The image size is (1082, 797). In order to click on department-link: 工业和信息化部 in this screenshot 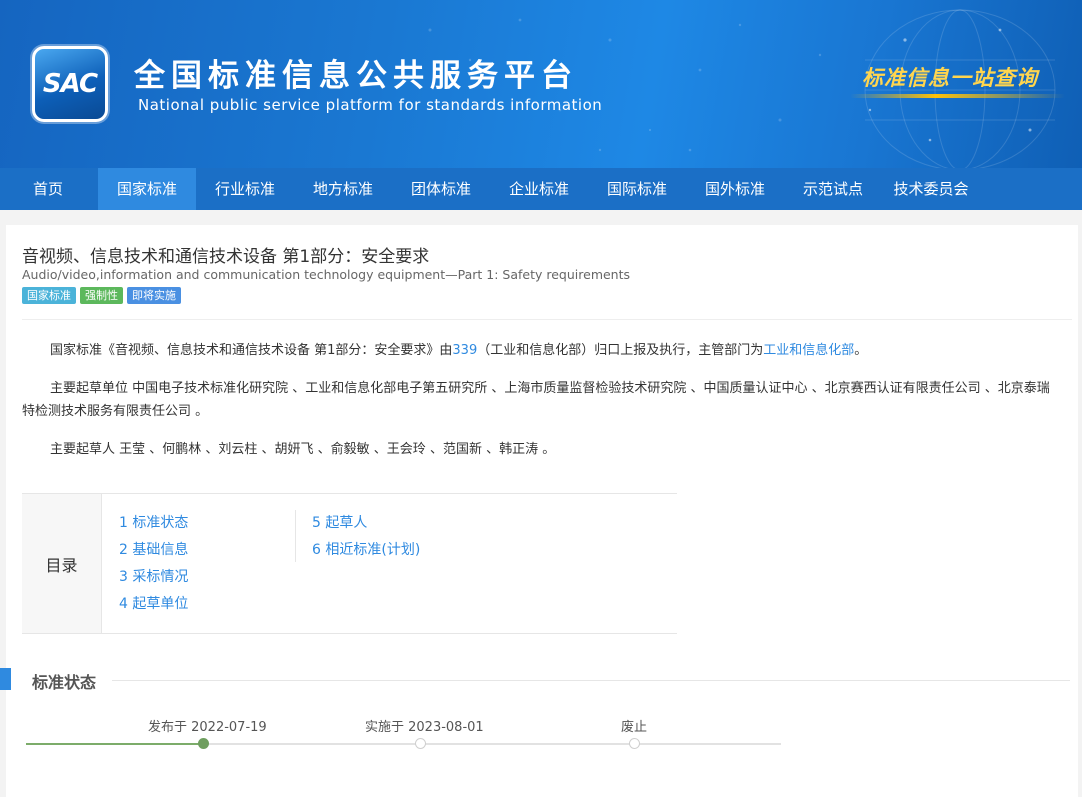, I will do `click(808, 350)`.